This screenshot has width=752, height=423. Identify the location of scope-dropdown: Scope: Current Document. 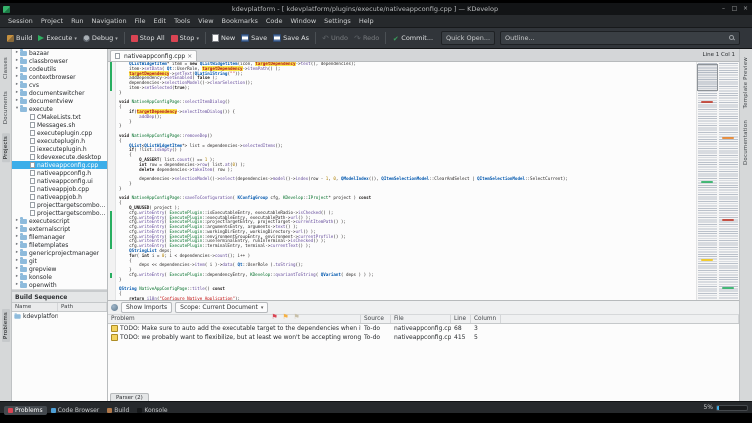
(222, 307).